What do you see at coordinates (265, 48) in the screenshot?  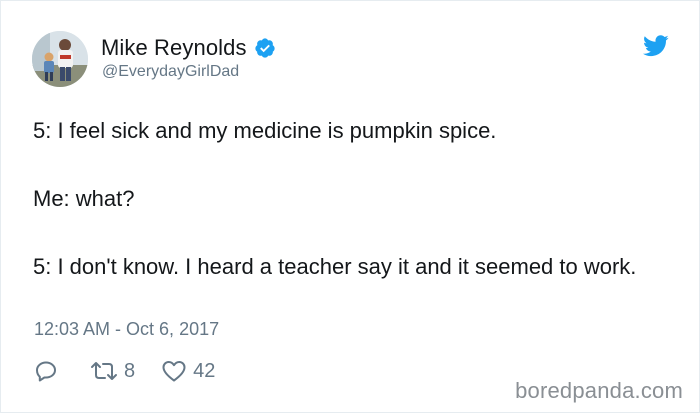 I see `verified-badge-icon` at bounding box center [265, 48].